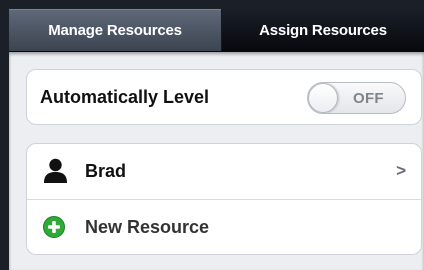 The image size is (424, 270). I want to click on chevron-right-icon: >, so click(401, 170).